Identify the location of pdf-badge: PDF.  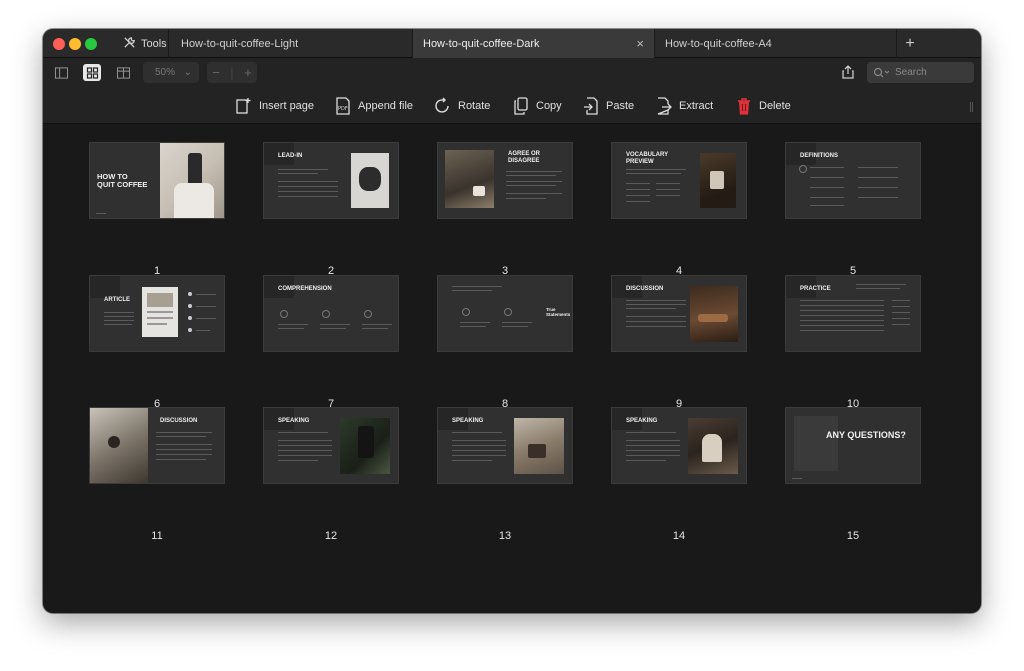
(343, 109).